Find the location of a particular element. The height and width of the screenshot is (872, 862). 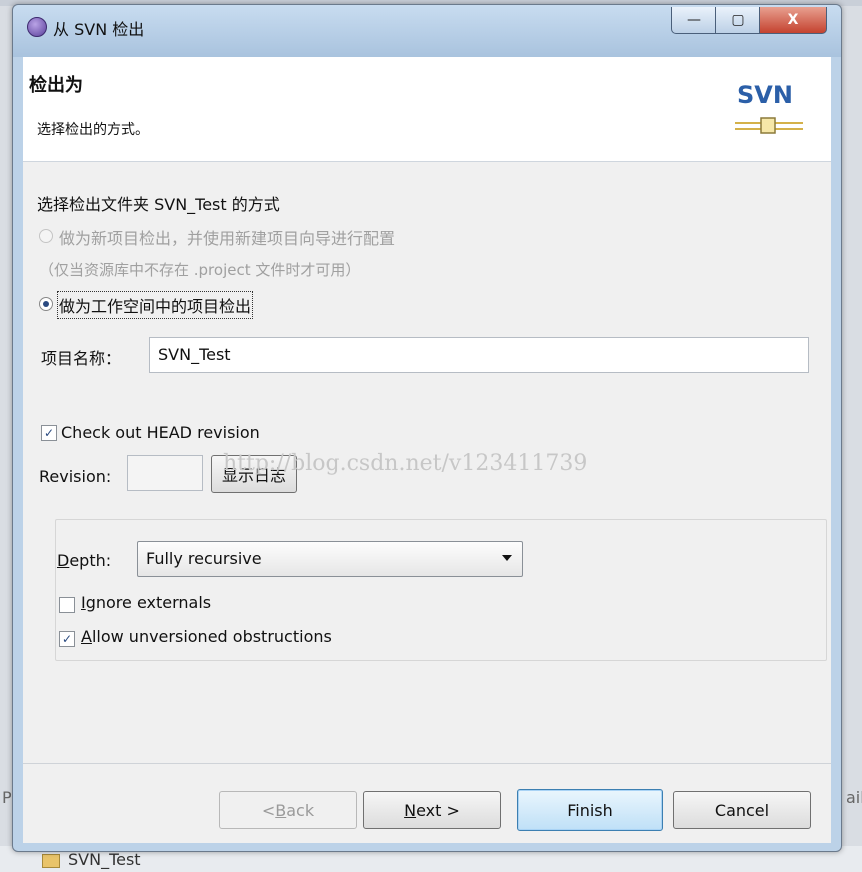

app-icon is located at coordinates (37, 27).